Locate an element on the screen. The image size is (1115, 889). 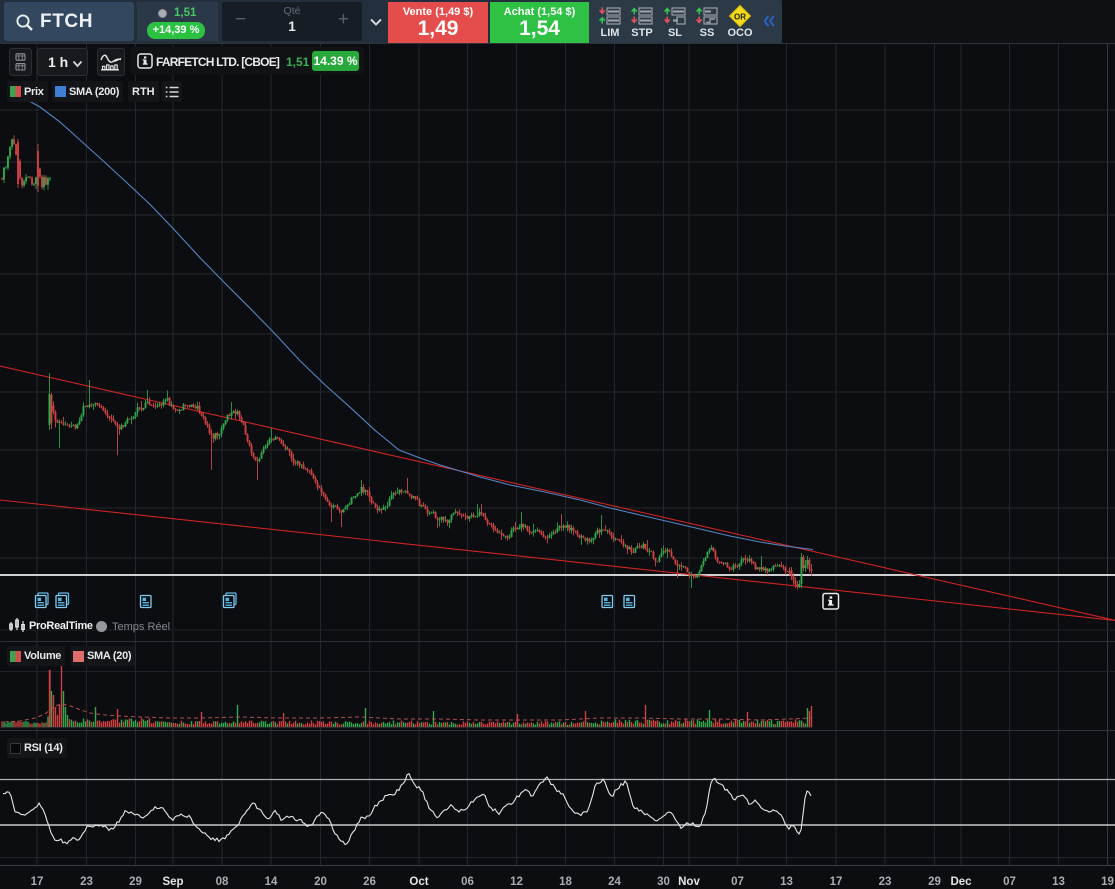
svg-text: 18 is located at coordinates (565, 882).